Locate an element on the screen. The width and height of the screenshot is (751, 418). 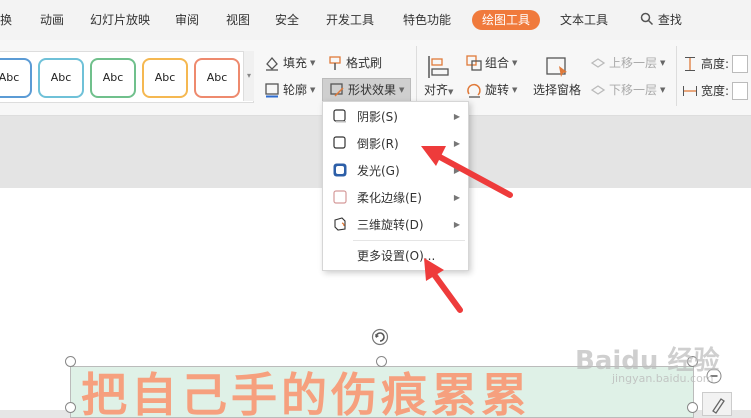
annotation-arrows is located at coordinates (467, 229).